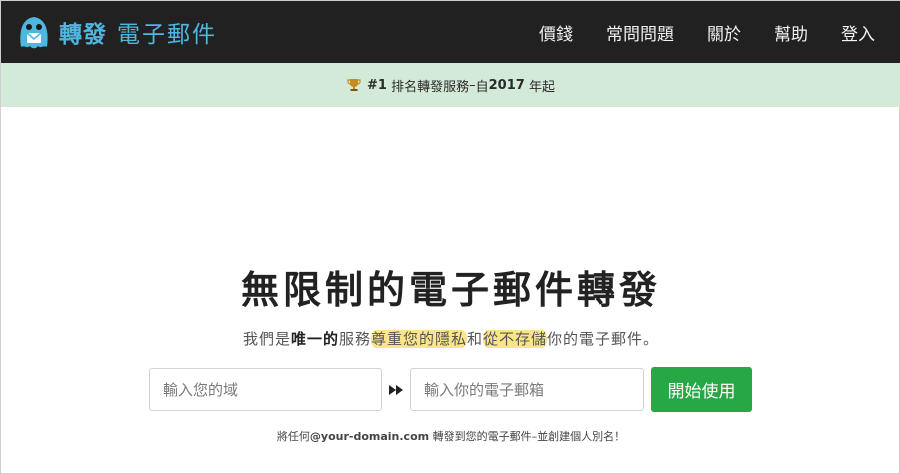 Image resolution: width=900 pixels, height=474 pixels. I want to click on footnote-suffix: 轉發到您的電子郵件–並創建個人別名！, so click(527, 436).